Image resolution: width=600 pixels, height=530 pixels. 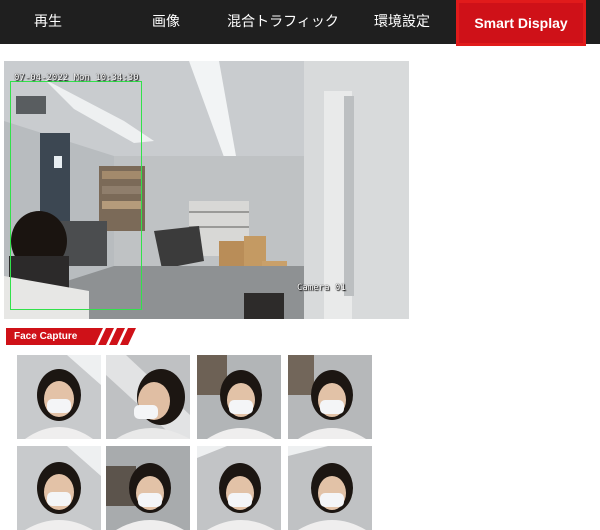 I want to click on face-detection-box, so click(x=76, y=195).